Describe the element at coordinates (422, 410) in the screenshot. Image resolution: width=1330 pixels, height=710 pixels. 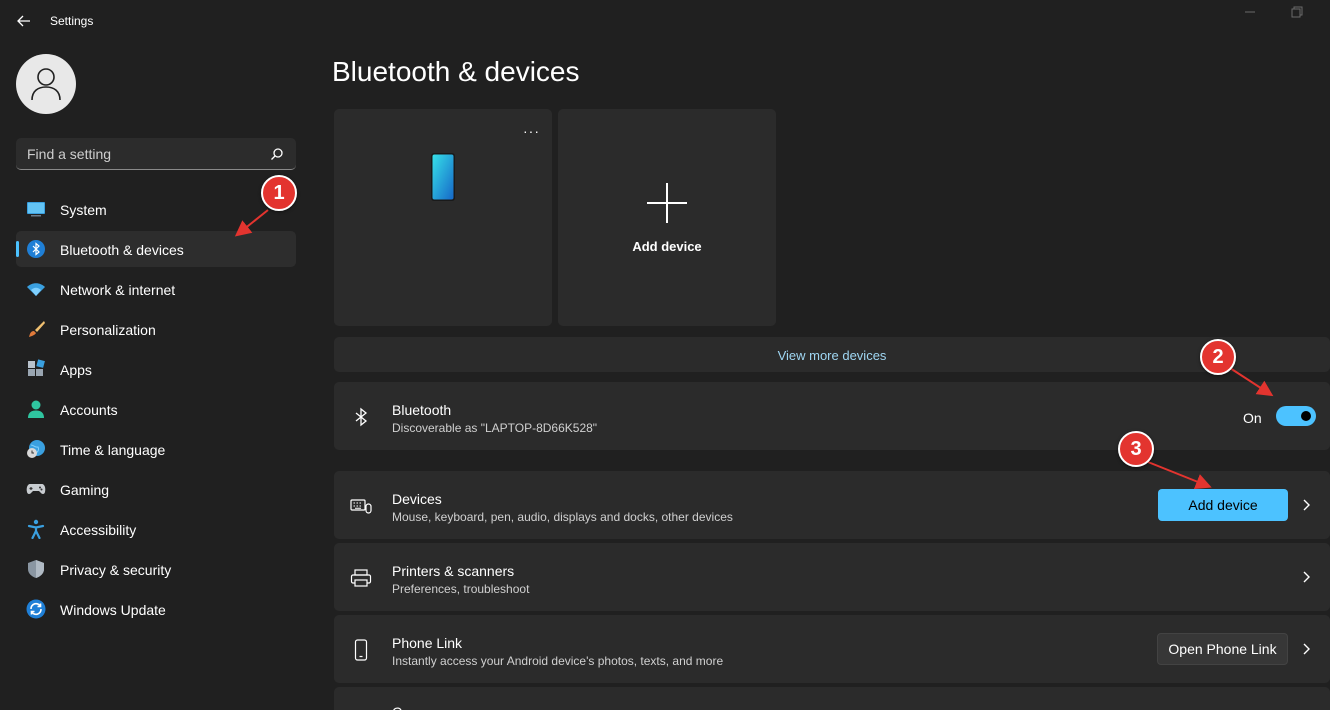
I see `bluetooth-title: Bluetooth` at that location.